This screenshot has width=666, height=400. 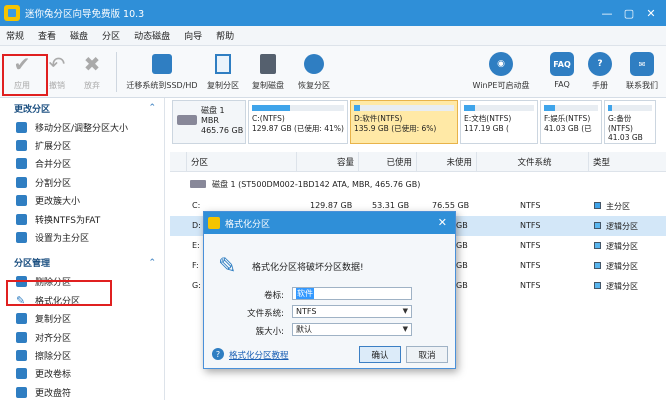 I want to click on partition-usage: 41.03 GB (已, so click(x=568, y=128).